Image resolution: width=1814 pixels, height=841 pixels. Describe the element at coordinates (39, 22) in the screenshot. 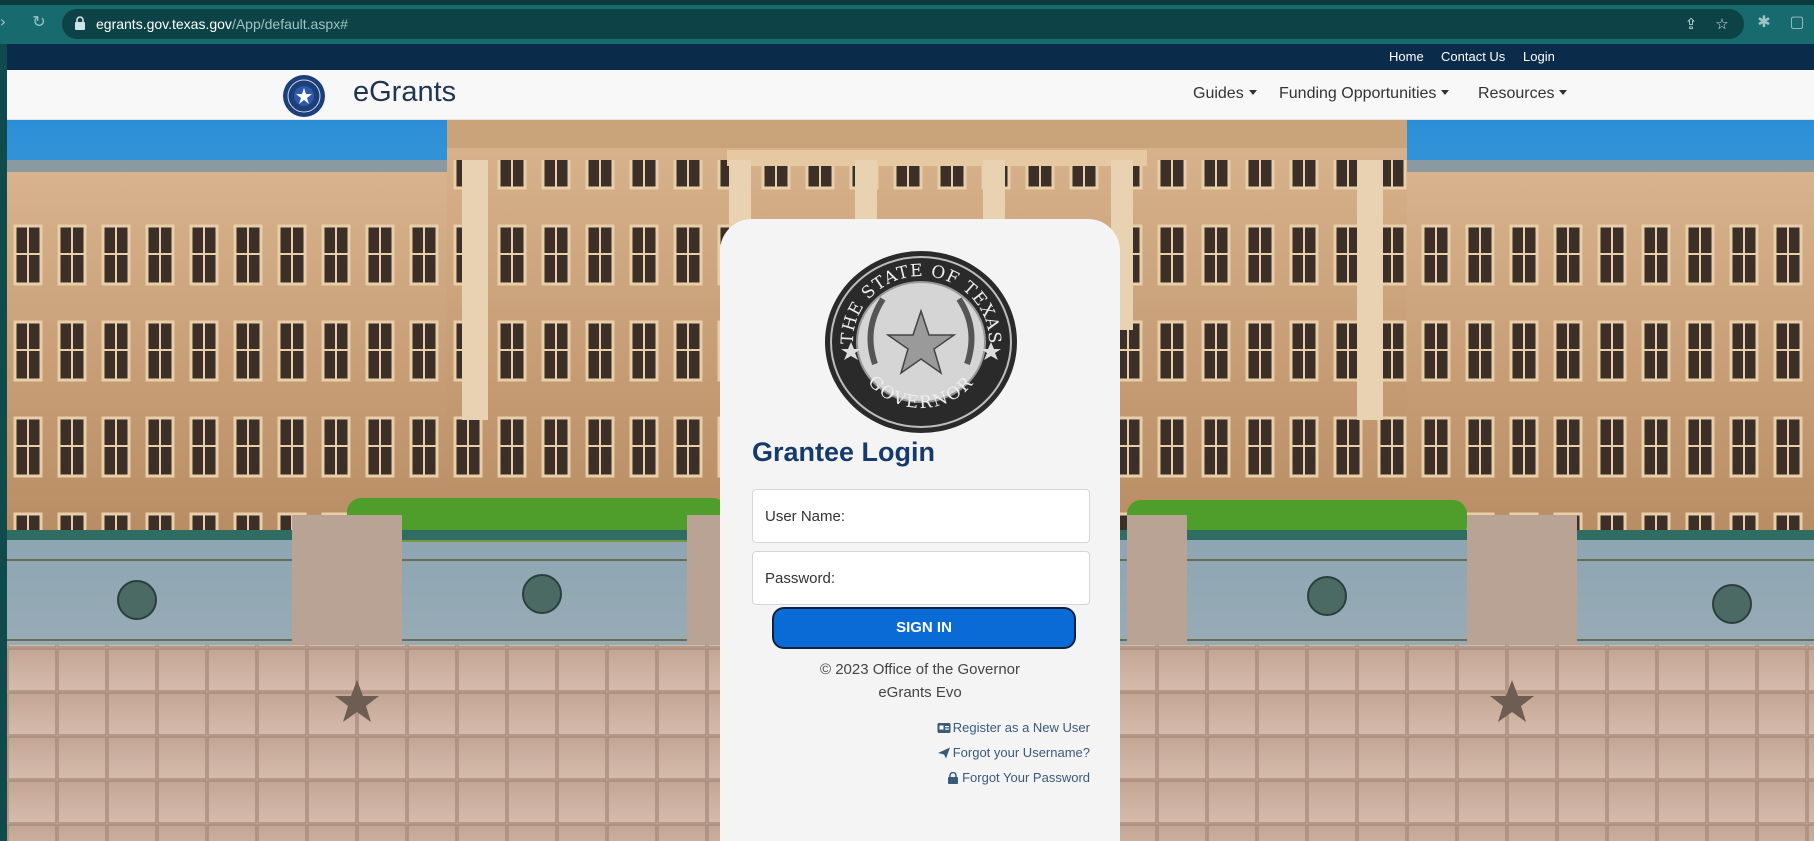

I see `reload-icon: ↻` at that location.